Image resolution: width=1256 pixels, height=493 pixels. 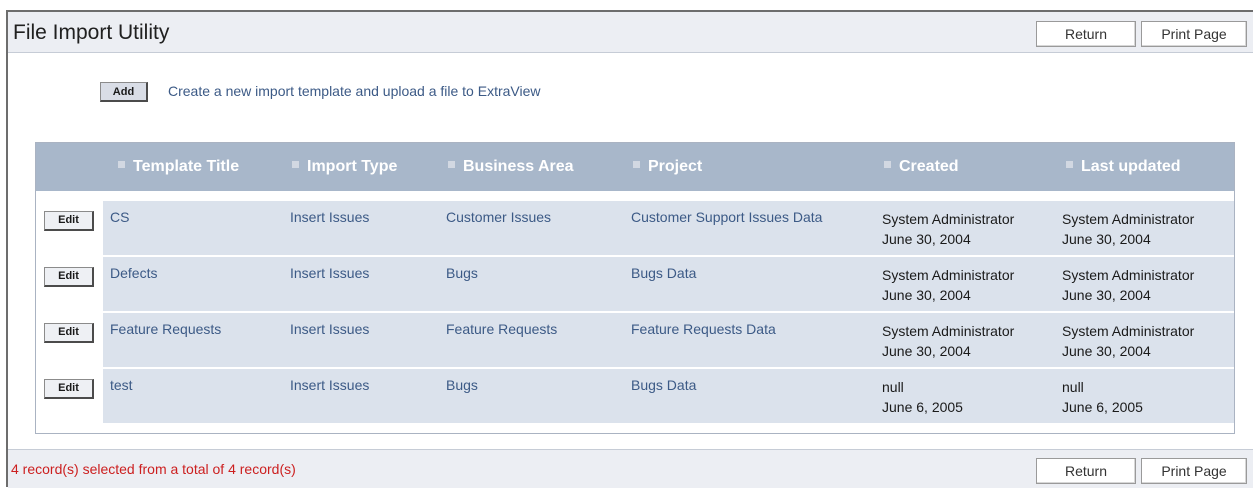 What do you see at coordinates (1102, 397) in the screenshot?
I see `updated-cell: null June 6, 2005` at bounding box center [1102, 397].